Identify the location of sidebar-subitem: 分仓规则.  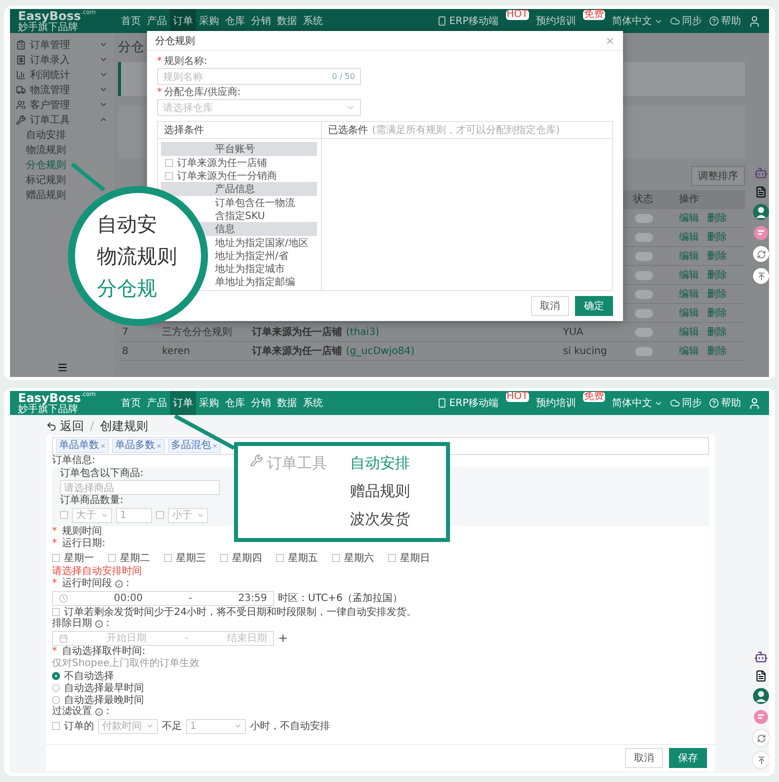
(46, 164).